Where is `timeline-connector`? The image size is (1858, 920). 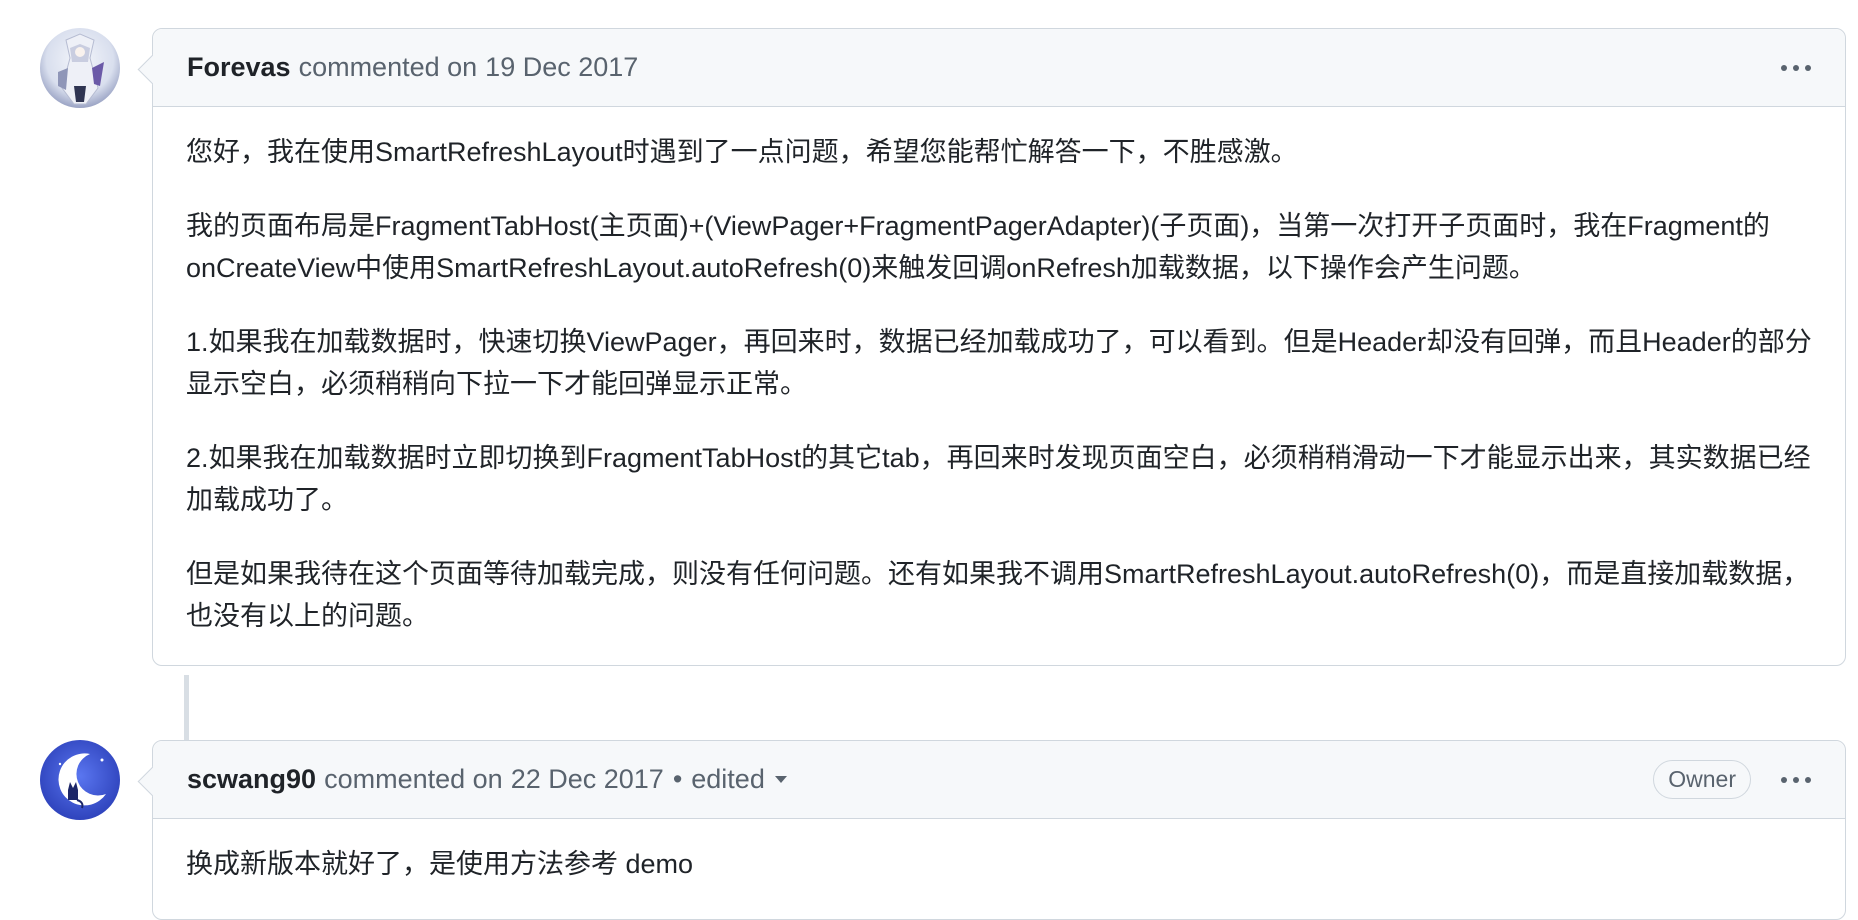 timeline-connector is located at coordinates (186, 707).